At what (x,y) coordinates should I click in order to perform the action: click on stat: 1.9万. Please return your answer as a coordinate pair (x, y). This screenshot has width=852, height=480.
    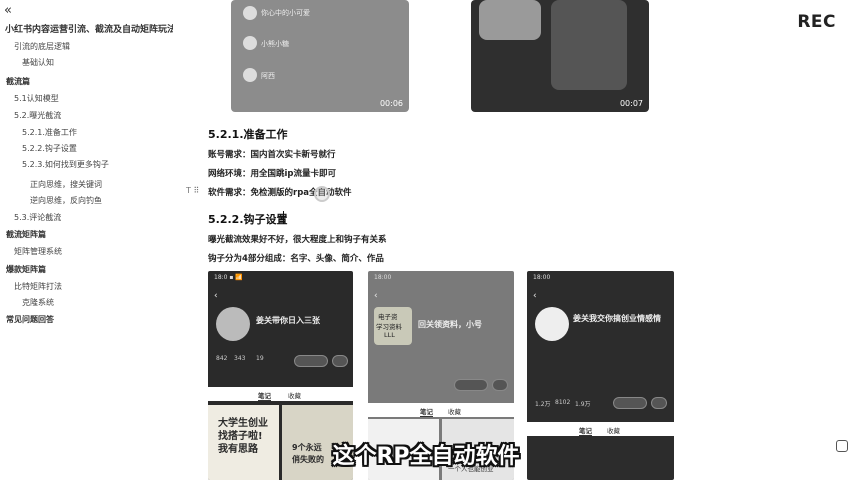
    Looking at the image, I should click on (583, 404).